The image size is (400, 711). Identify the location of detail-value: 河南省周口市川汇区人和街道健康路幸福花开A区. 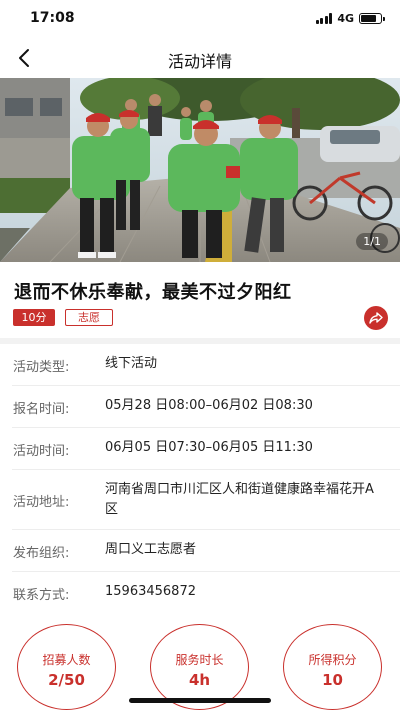
(239, 499).